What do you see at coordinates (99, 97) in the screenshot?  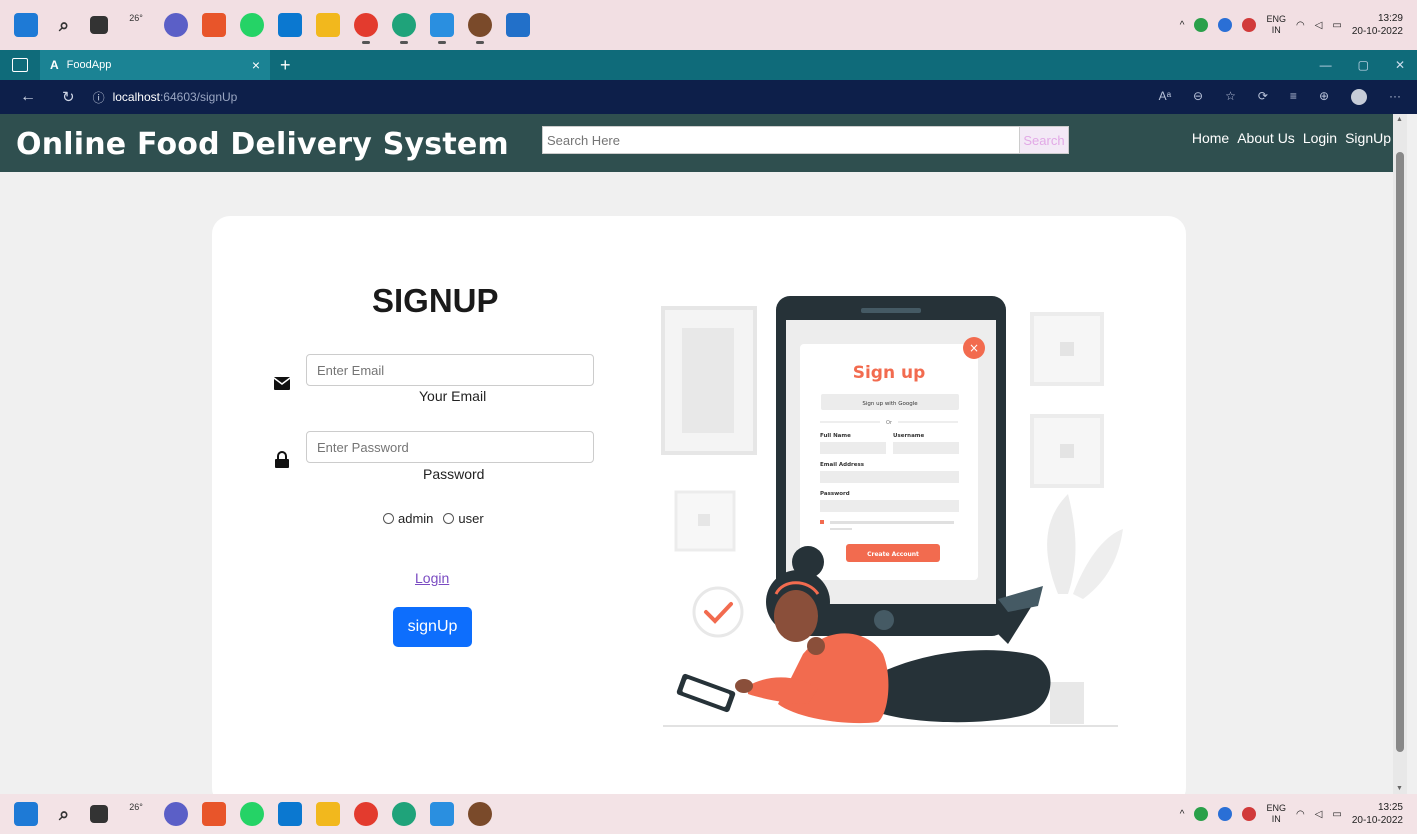 I see `info-icon: ⓘ` at bounding box center [99, 97].